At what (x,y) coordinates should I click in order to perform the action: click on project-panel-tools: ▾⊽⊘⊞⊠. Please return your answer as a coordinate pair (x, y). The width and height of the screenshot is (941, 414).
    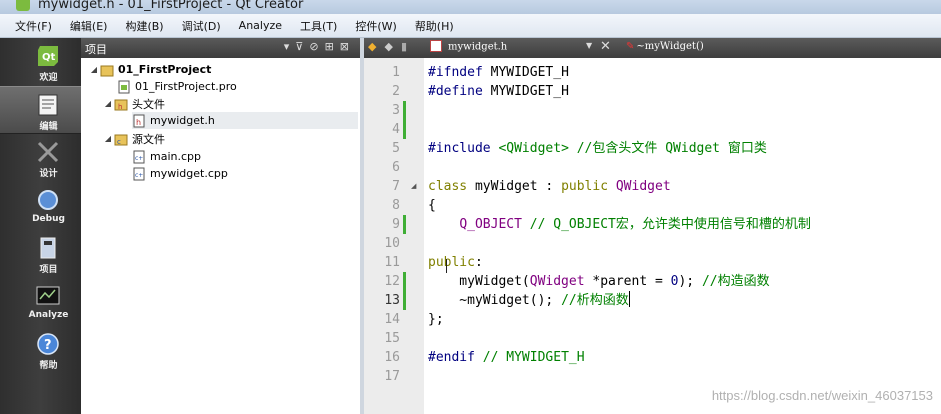
    Looking at the image, I should click on (319, 46).